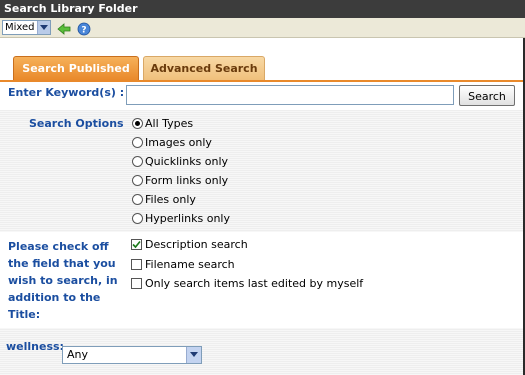 This screenshot has height=375, width=525. Describe the element at coordinates (262, 9) in the screenshot. I see `window-title: Search Library Folder` at that location.